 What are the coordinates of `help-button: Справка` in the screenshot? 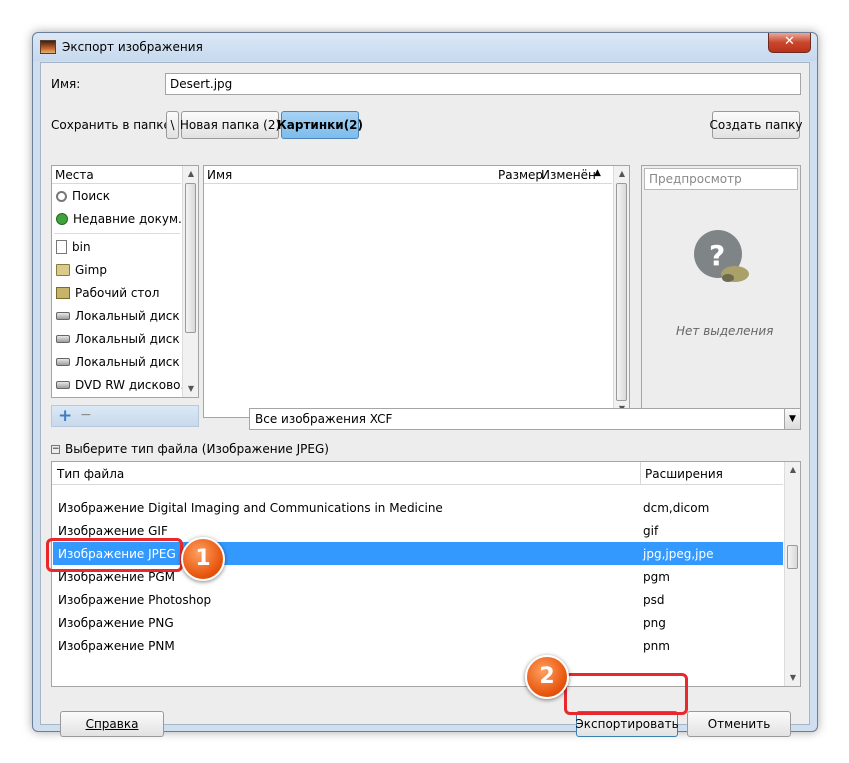 It's located at (112, 724).